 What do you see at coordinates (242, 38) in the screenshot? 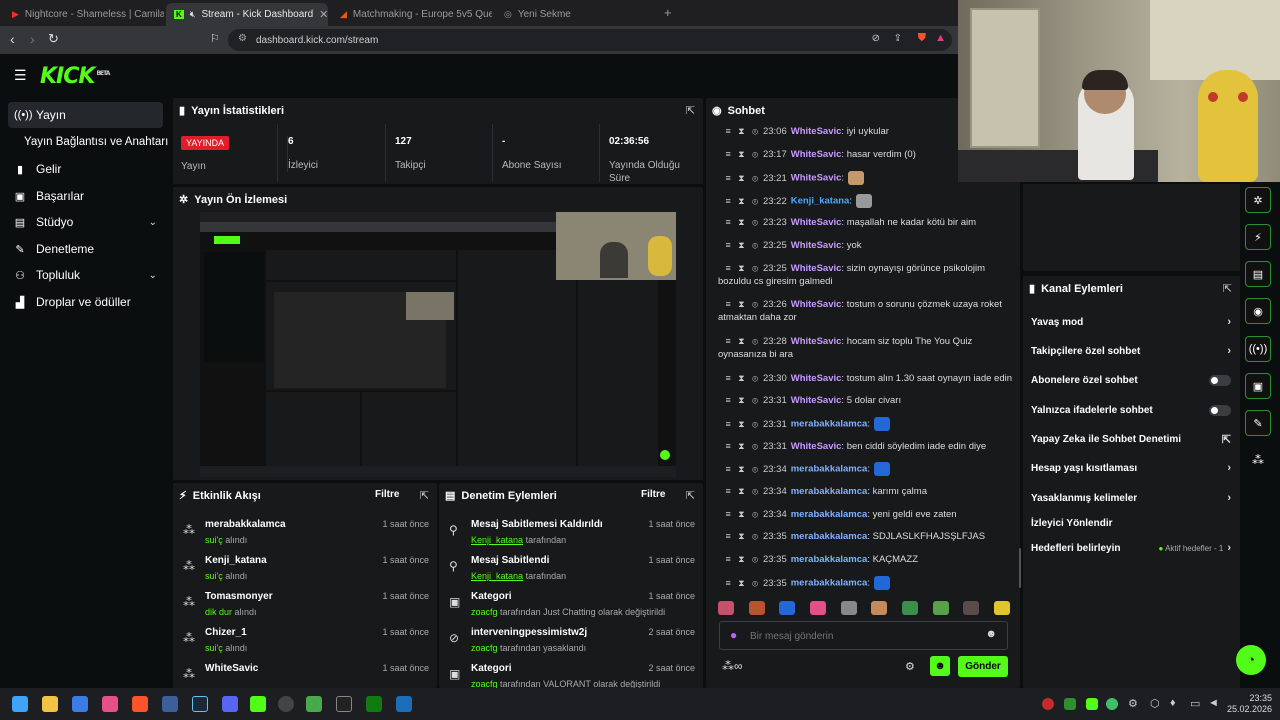
I see `site-settings-icon: ⚙` at bounding box center [242, 38].